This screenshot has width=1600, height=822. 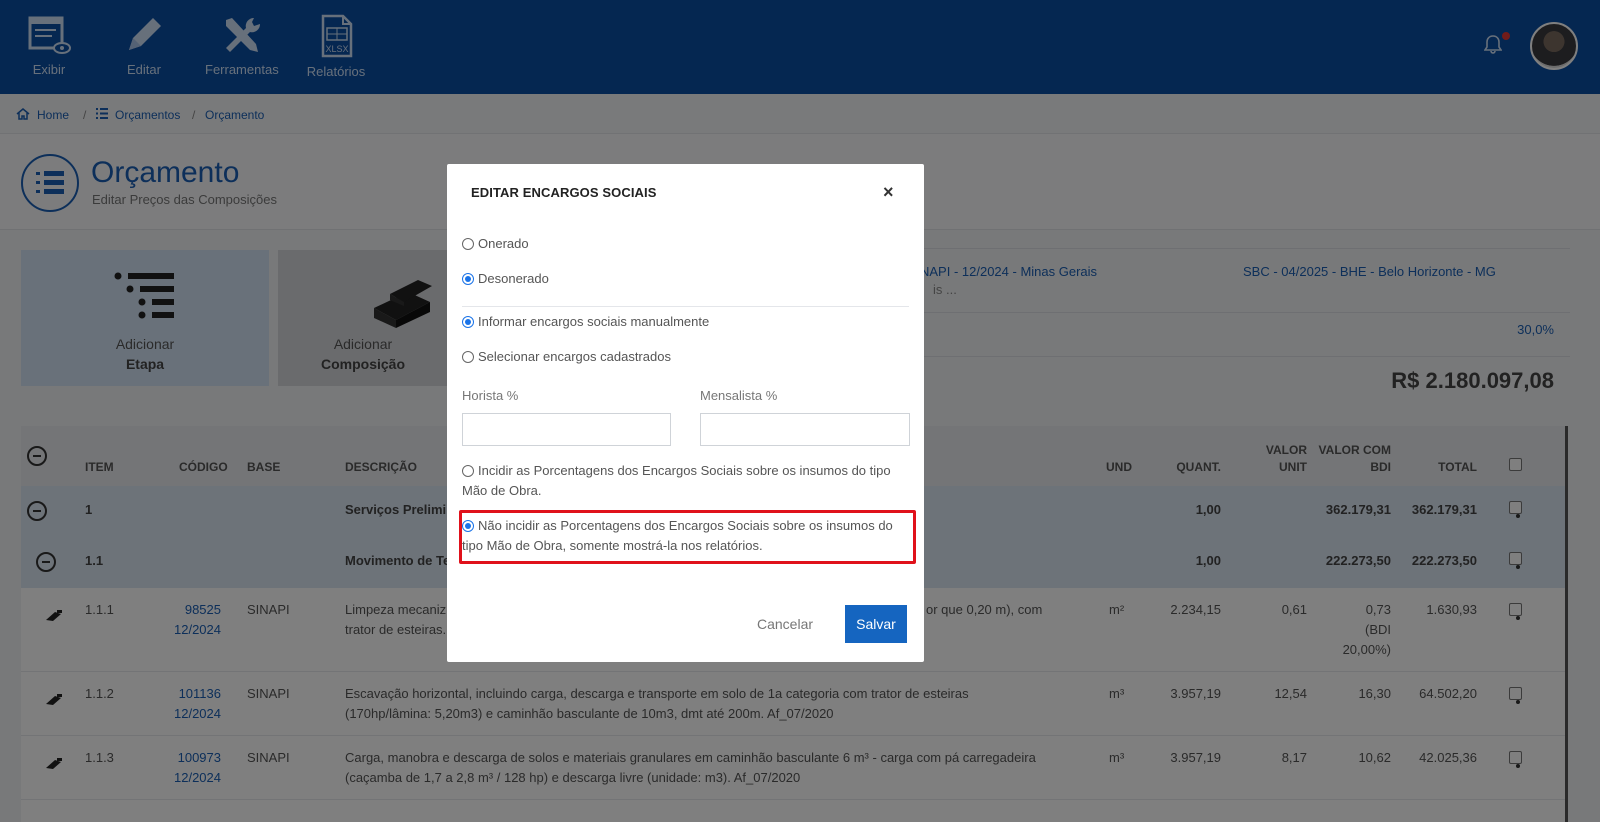 What do you see at coordinates (503, 244) in the screenshot?
I see `label-onerado: Onerado` at bounding box center [503, 244].